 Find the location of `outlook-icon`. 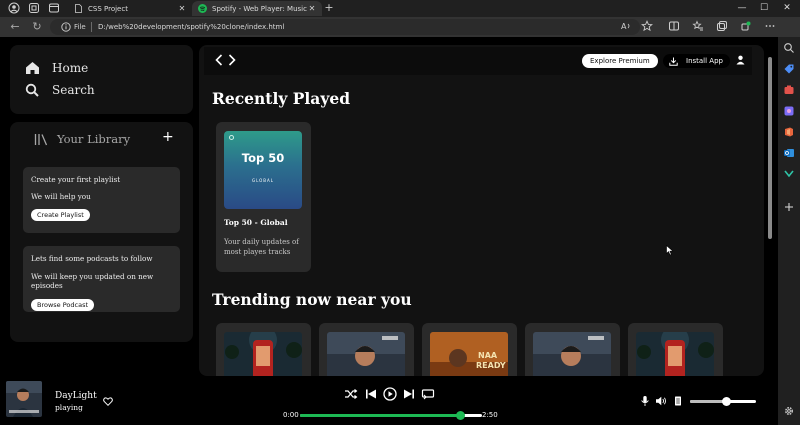

outlook-icon is located at coordinates (789, 153).